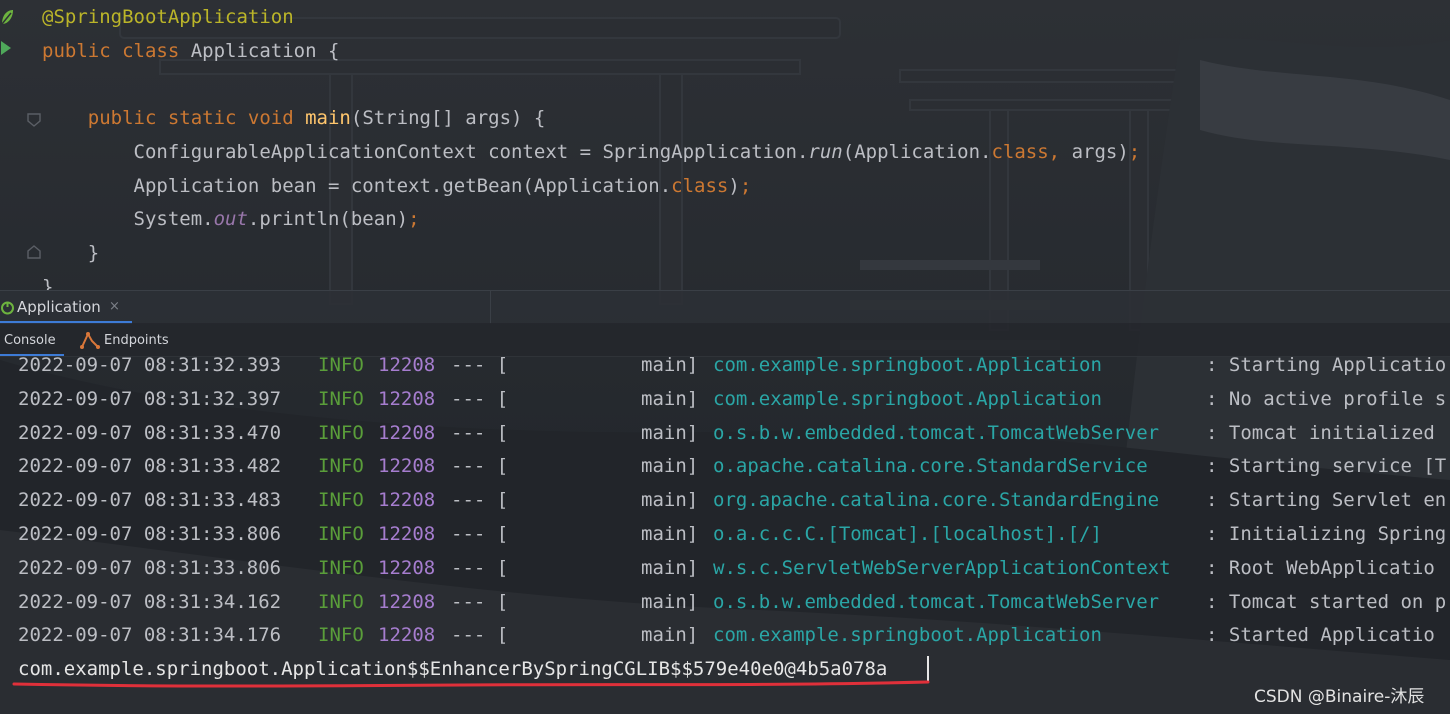  Describe the element at coordinates (1320, 567) in the screenshot. I see `log-message: : Root WebApplicatio` at that location.